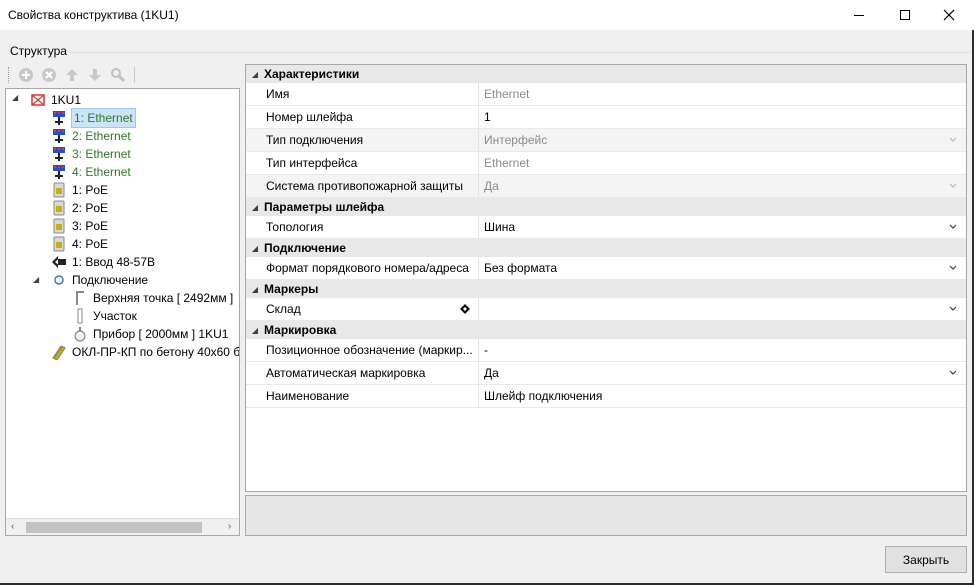  I want to click on property-row-title: Наименование Шлейф подключения, so click(606, 396).